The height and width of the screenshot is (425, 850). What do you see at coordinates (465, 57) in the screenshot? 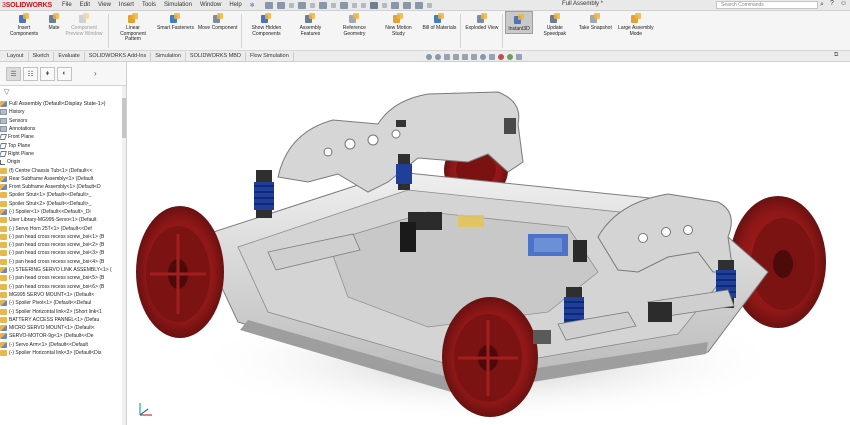
I see `dynamic-annotation-icon` at bounding box center [465, 57].